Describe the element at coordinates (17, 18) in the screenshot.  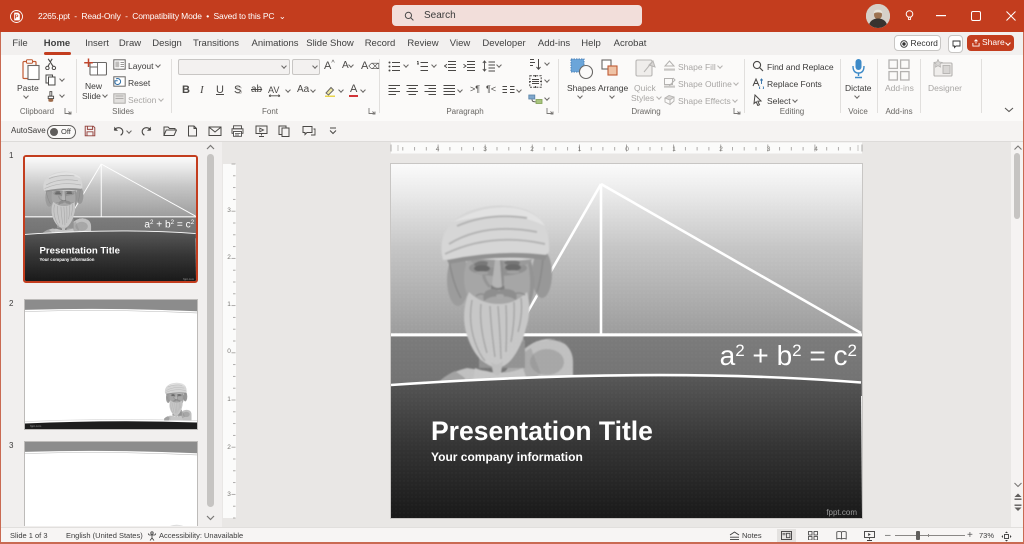
I see `svg-text: P` at that location.